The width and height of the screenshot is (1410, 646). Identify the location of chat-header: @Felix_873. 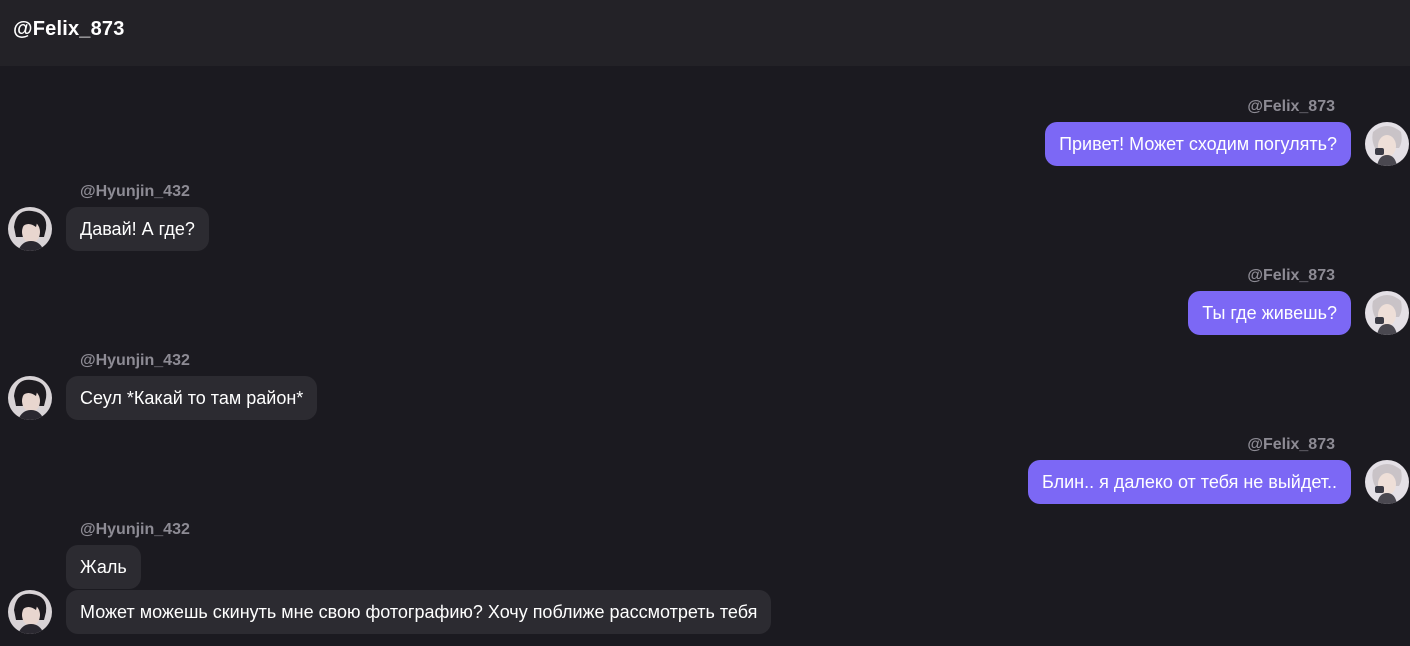
(705, 33).